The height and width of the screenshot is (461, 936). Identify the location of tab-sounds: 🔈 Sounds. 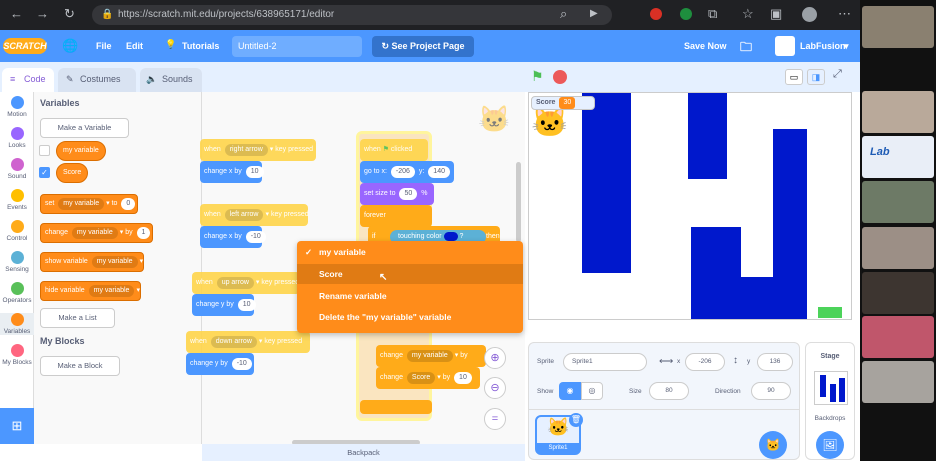
(171, 80).